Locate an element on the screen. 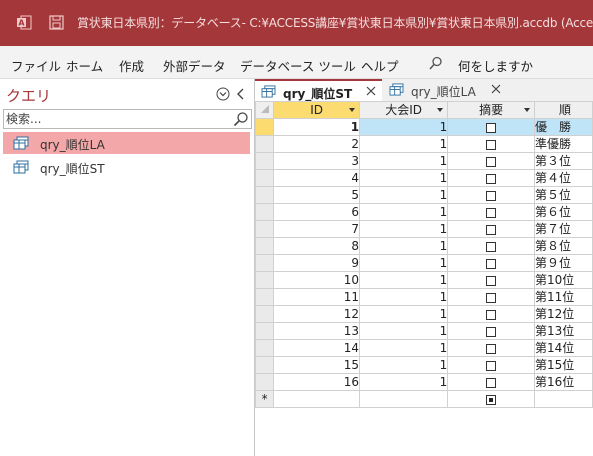 Image resolution: width=593 pixels, height=456 pixels. table-row: 6 1 第６位 is located at coordinates (424, 212).